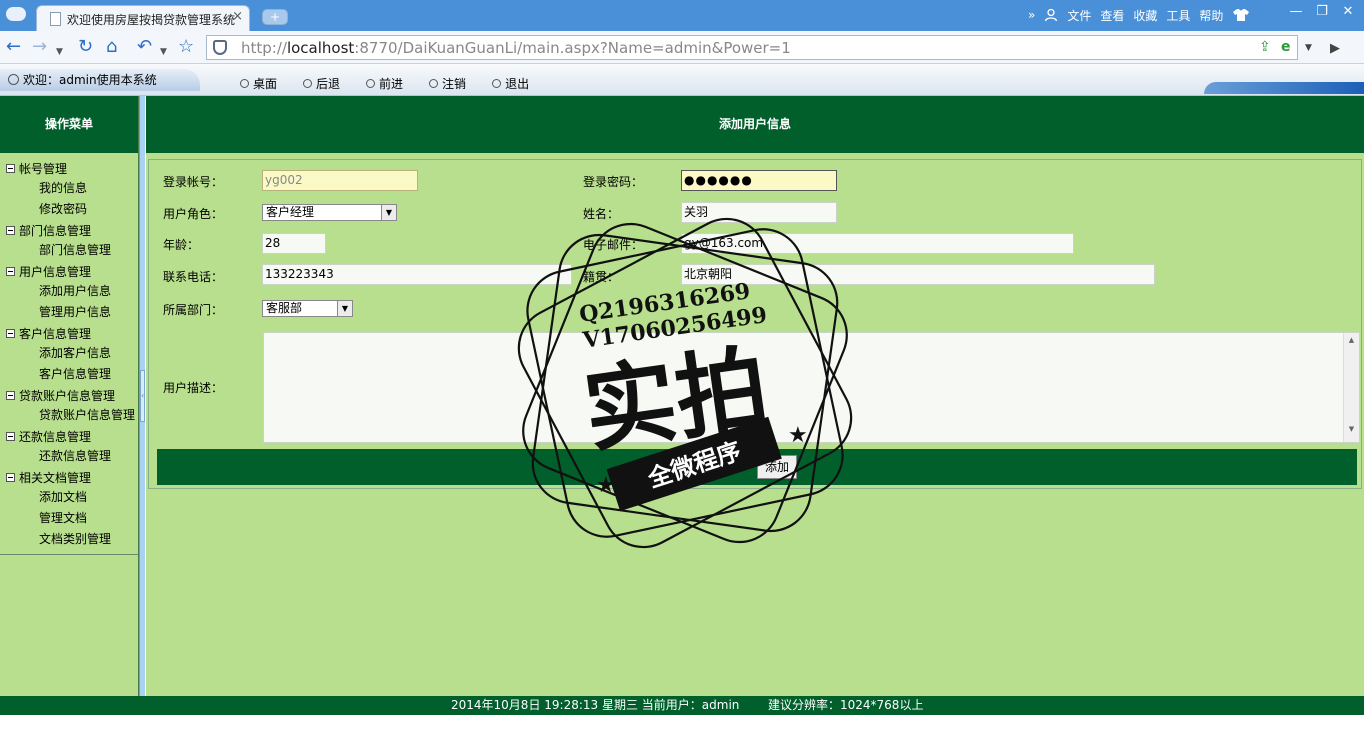 The width and height of the screenshot is (1364, 729). What do you see at coordinates (275, 17) in the screenshot?
I see `new-tab-button: +` at bounding box center [275, 17].